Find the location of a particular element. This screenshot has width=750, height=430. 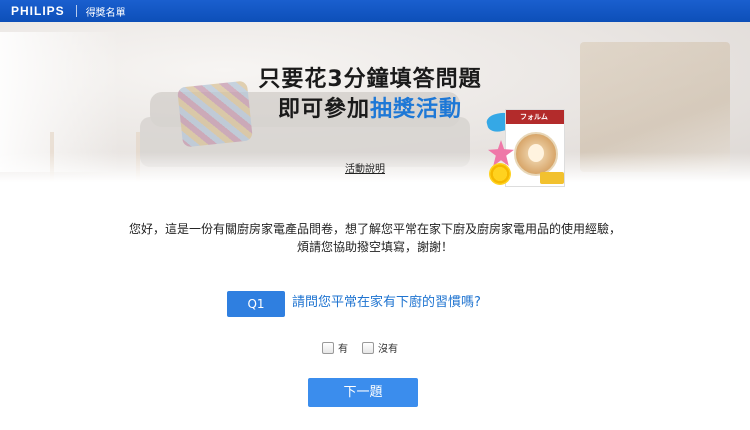

header-divider is located at coordinates (76, 11).